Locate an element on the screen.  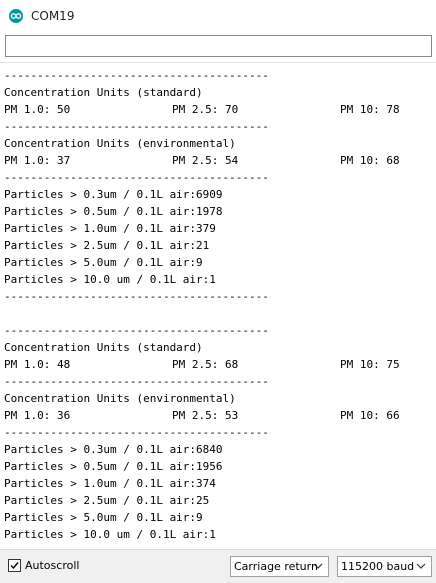
window-title: COM19 is located at coordinates (53, 16).